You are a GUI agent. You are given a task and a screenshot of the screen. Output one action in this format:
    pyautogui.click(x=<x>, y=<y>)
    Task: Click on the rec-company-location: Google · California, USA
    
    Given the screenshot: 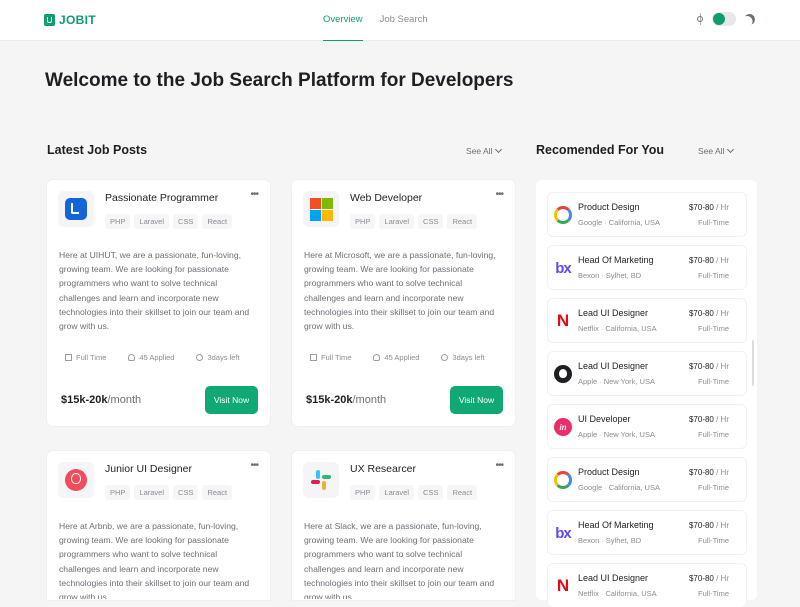 What is the action you would take?
    pyautogui.click(x=619, y=487)
    